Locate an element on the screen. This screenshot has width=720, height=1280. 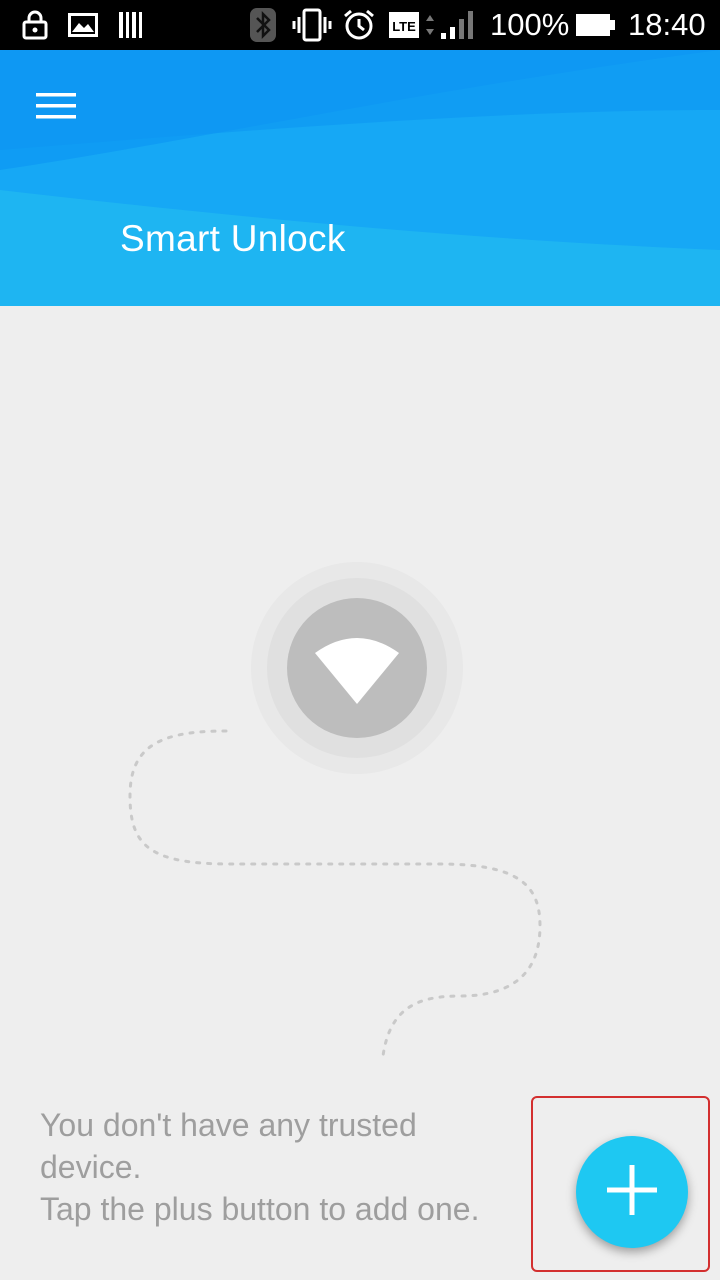
clock: 18:40 is located at coordinates (667, 24).